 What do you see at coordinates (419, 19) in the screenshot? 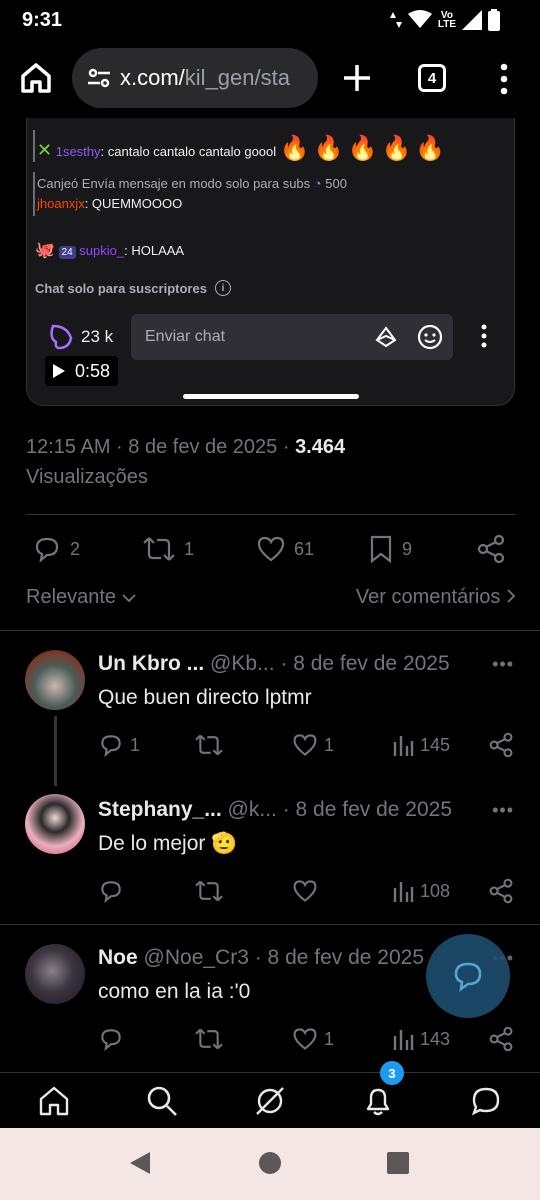
I see `wifi-icon` at bounding box center [419, 19].